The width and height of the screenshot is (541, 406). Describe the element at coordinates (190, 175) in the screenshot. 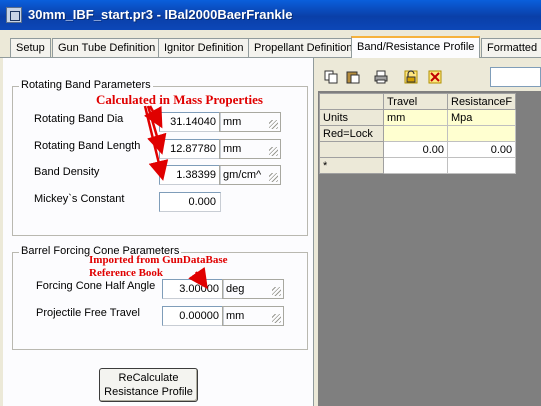

I see `band-density-field: 1.38399` at that location.